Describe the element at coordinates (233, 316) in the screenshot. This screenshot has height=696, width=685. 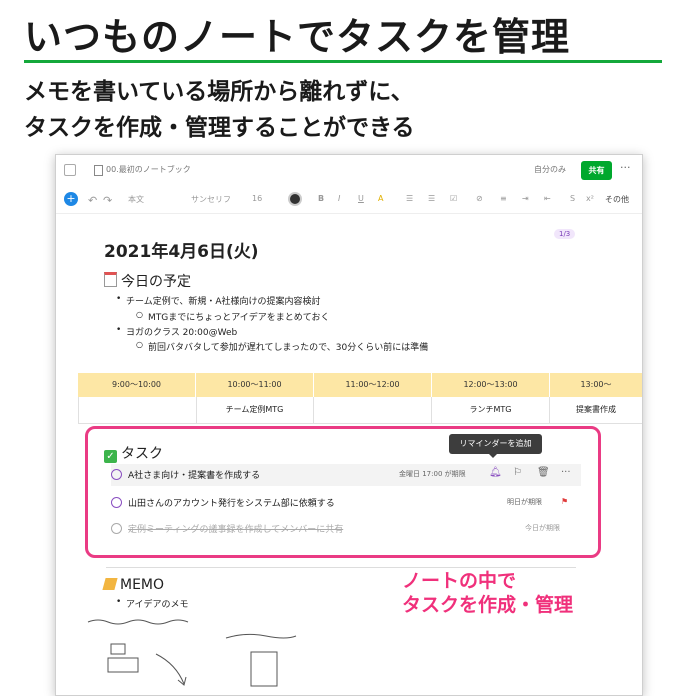
I see `list-item: MTGまでにちょっとアイデアをまとめておく` at that location.